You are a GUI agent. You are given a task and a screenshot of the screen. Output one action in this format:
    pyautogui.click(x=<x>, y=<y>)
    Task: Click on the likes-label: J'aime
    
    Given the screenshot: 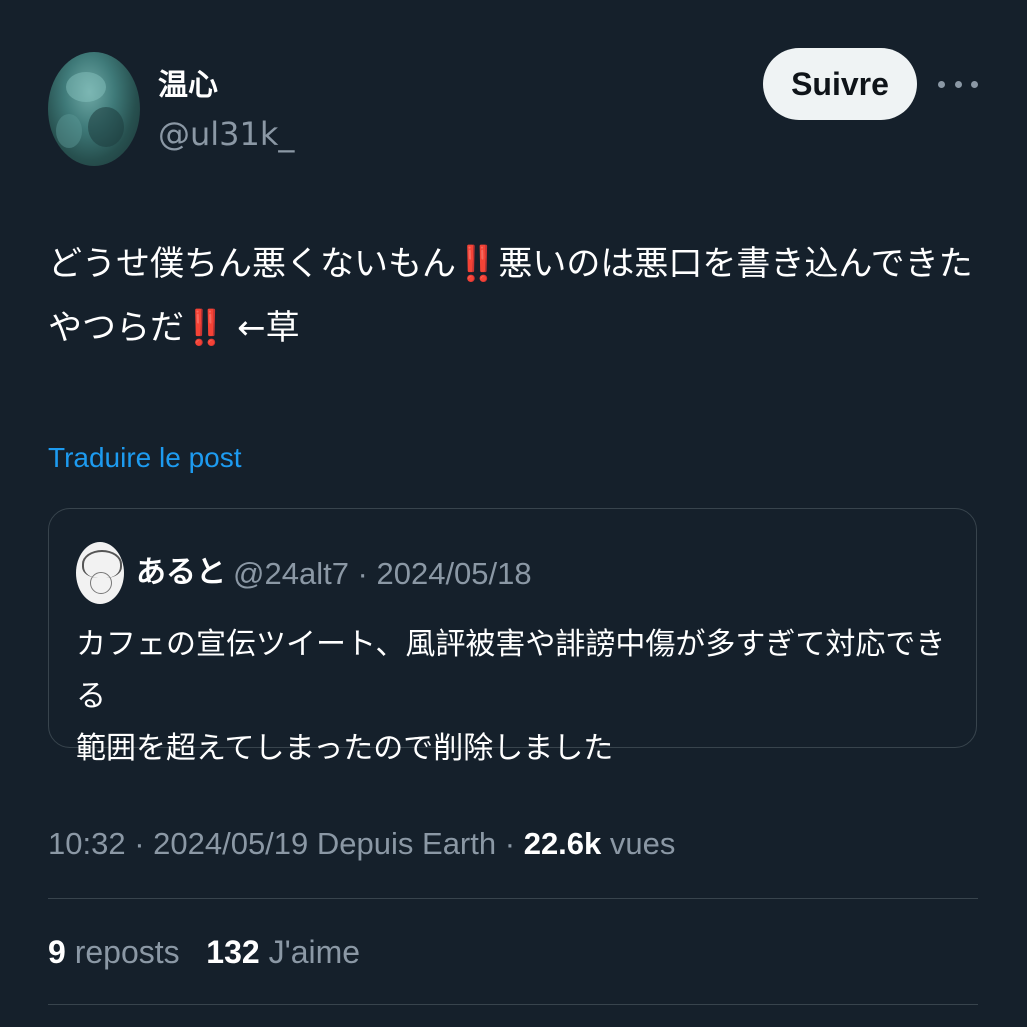 What is the action you would take?
    pyautogui.click(x=314, y=952)
    